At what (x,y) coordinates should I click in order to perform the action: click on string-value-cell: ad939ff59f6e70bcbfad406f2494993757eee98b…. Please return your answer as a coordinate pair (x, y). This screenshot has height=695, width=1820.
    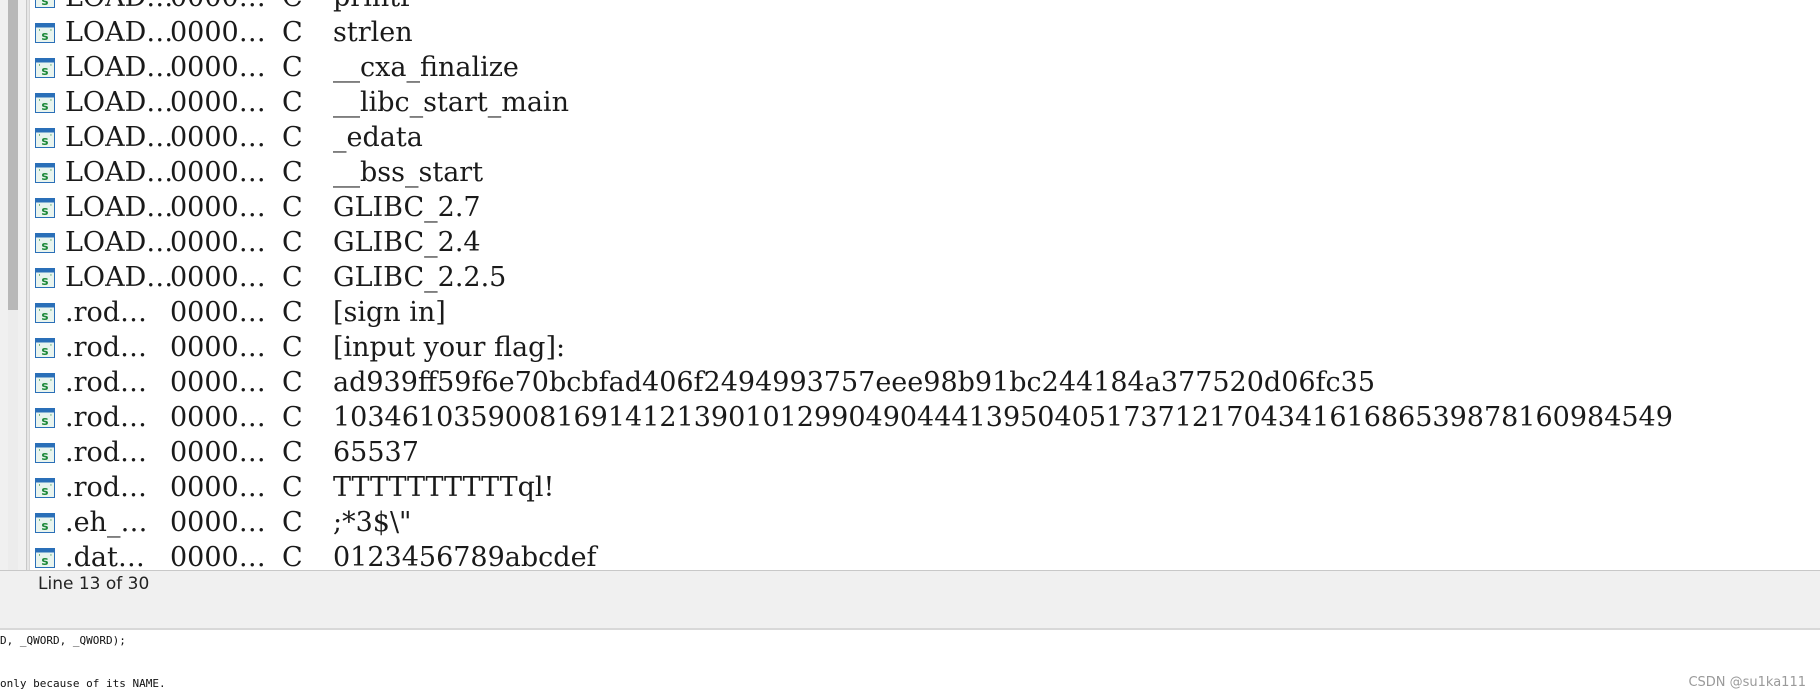
    Looking at the image, I should click on (854, 382).